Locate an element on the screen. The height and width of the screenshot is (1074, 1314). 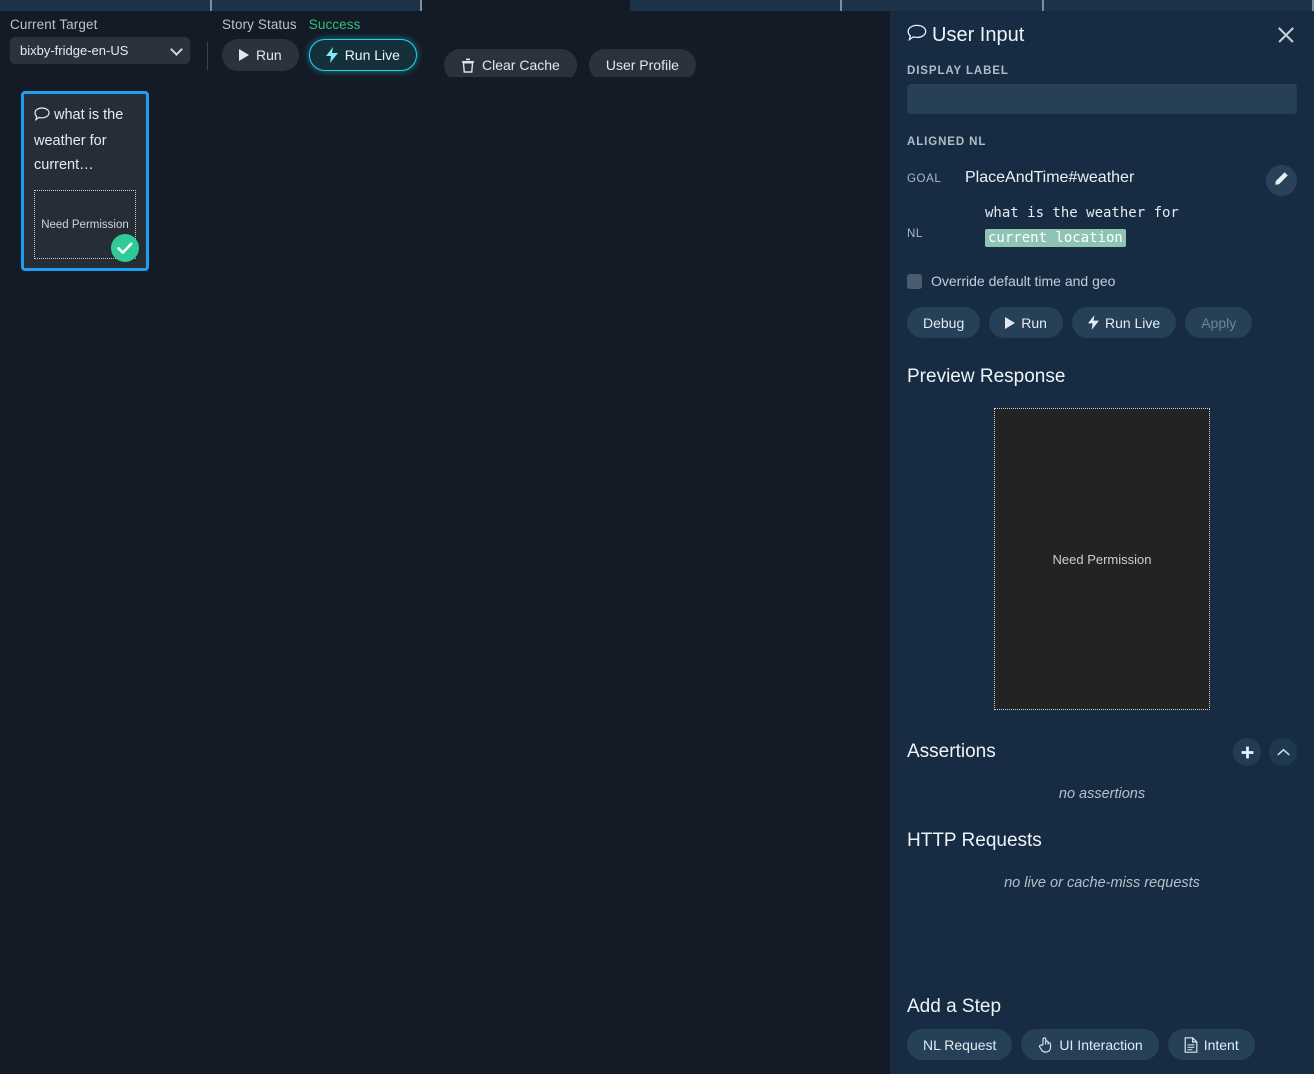
add-assertion-button is located at coordinates (1247, 752).